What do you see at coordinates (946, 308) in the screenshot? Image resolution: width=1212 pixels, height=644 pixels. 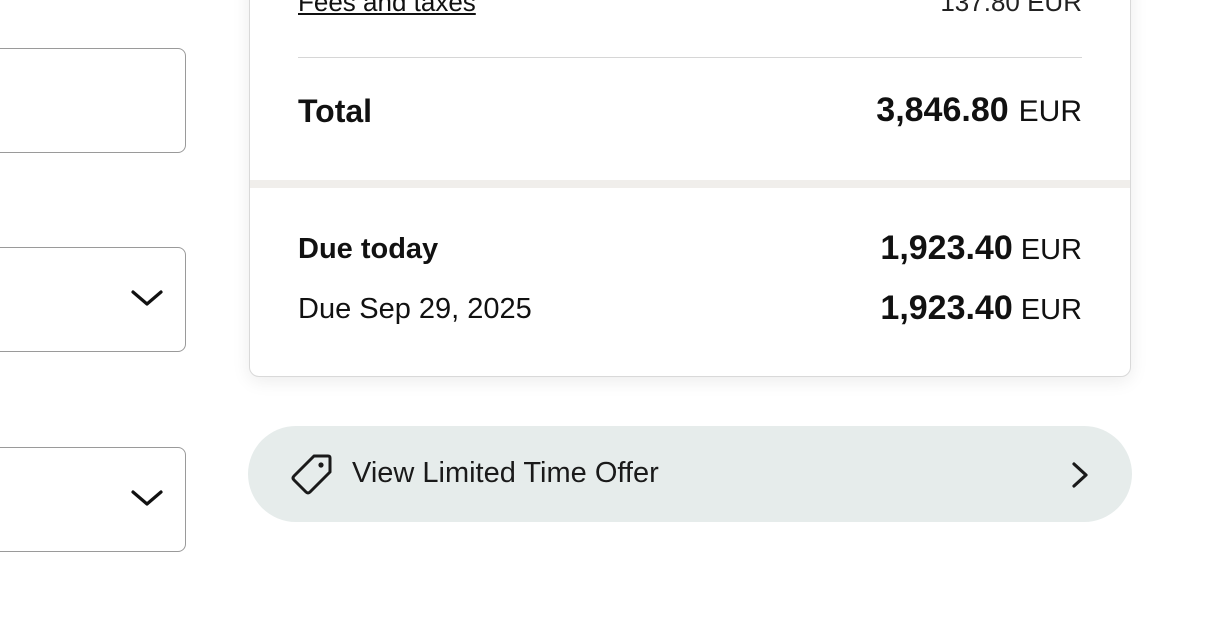 I see `due-later-amount: 1,923.40` at bounding box center [946, 308].